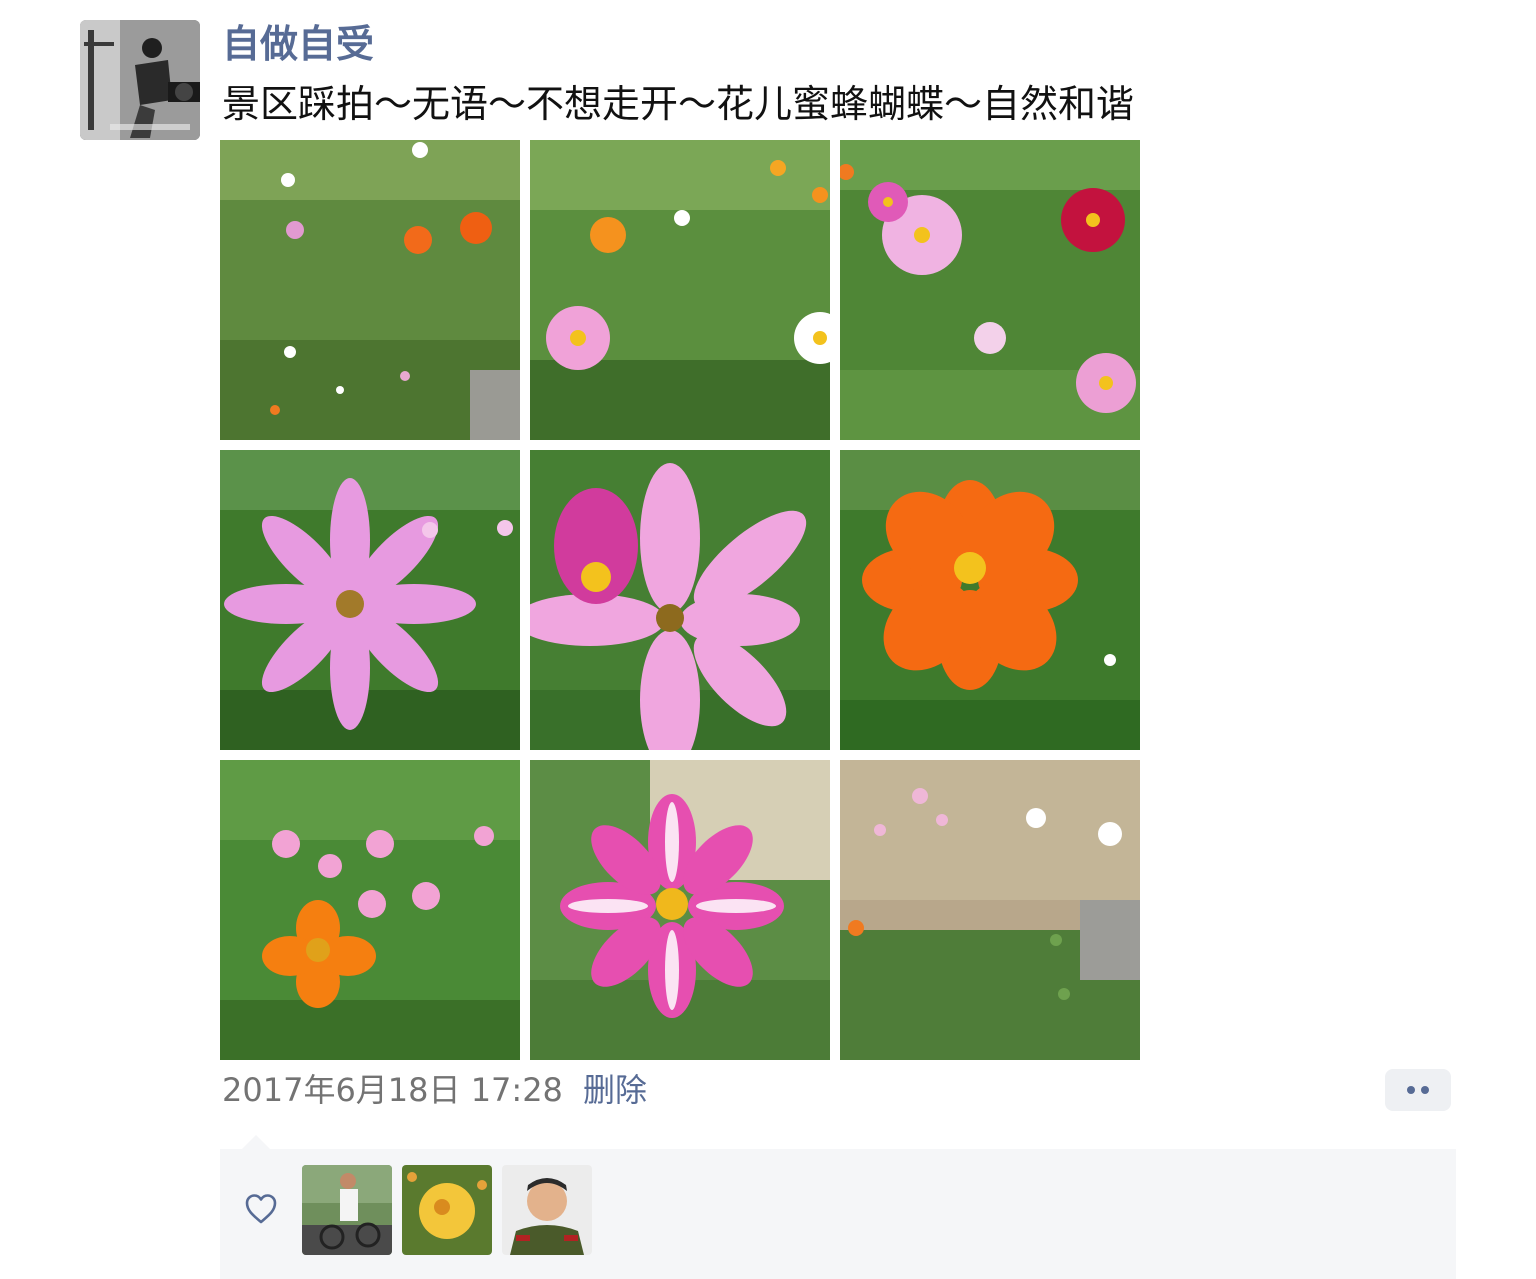 The height and width of the screenshot is (1279, 1536). I want to click on author-name: 自做自受, so click(298, 44).